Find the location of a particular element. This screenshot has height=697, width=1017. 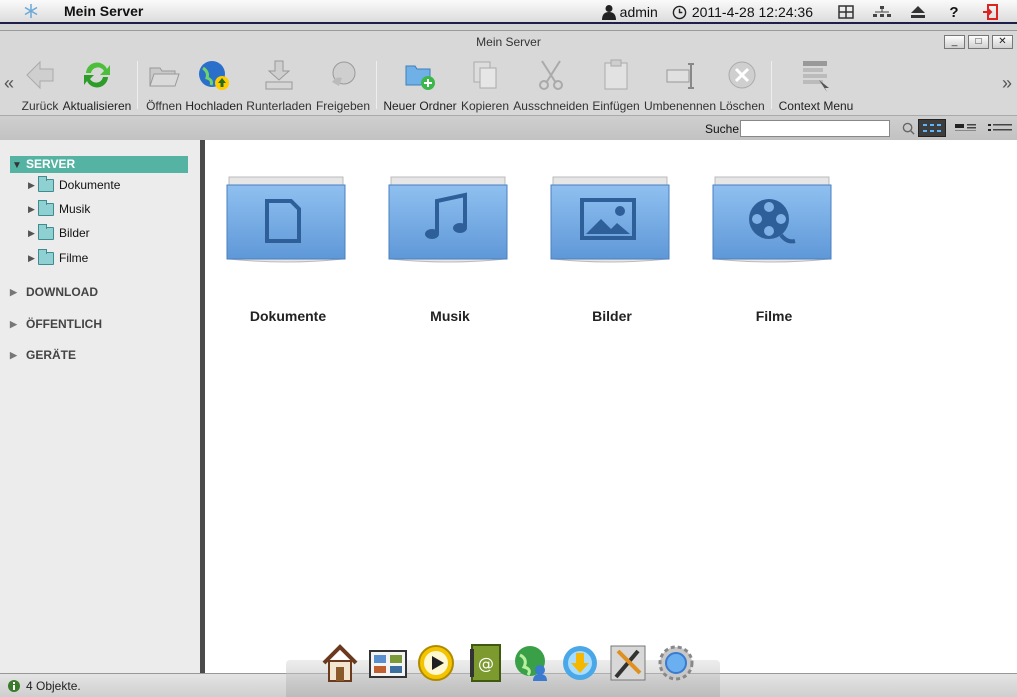

clock: 2011-4-28 12:24:36 is located at coordinates (742, 12).